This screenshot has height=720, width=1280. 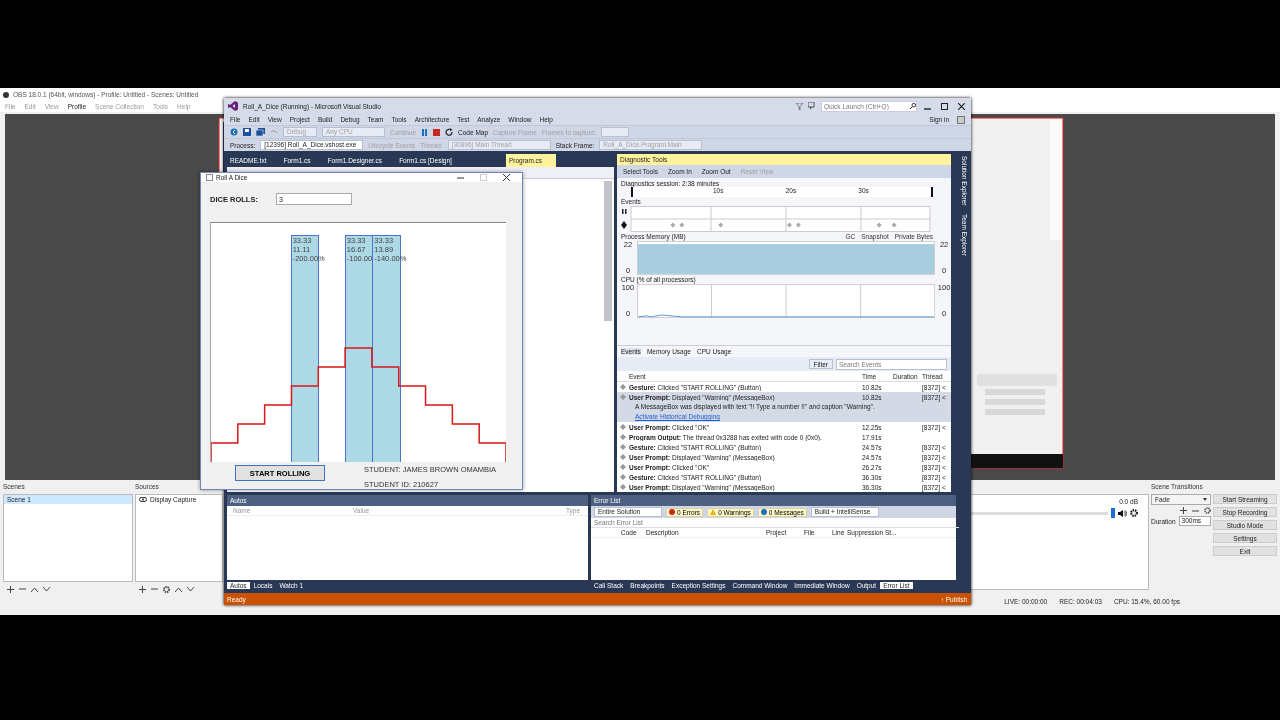 I want to click on feedback-icon, so click(x=812, y=106).